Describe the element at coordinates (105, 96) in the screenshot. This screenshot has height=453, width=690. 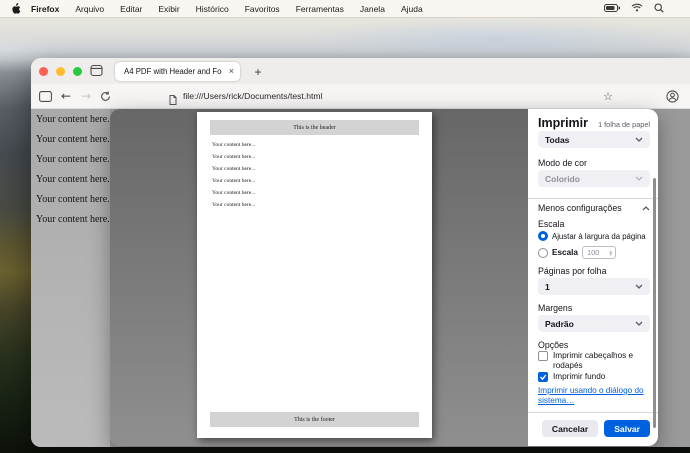
I see `reload-icon` at that location.